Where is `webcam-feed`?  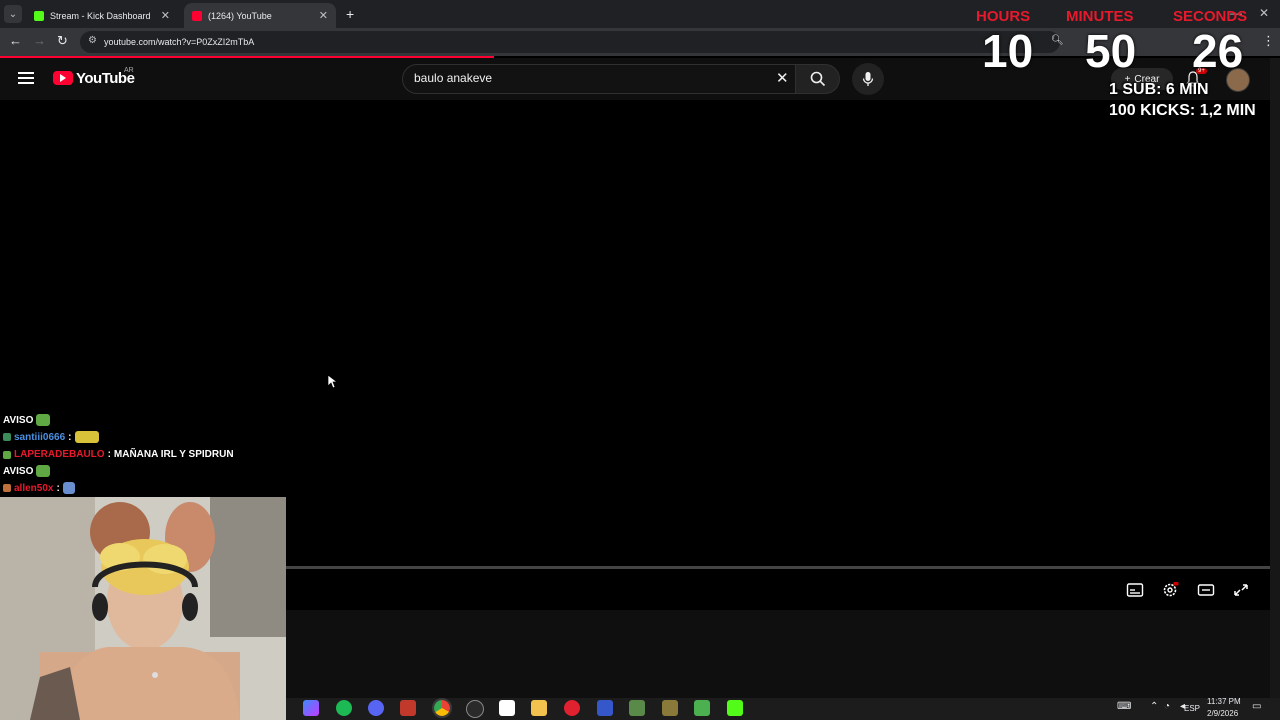 webcam-feed is located at coordinates (143, 608).